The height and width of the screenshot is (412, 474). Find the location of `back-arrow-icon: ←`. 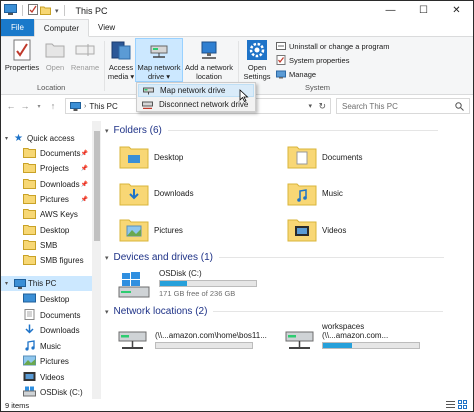

back-arrow-icon: ← is located at coordinates (11, 106).